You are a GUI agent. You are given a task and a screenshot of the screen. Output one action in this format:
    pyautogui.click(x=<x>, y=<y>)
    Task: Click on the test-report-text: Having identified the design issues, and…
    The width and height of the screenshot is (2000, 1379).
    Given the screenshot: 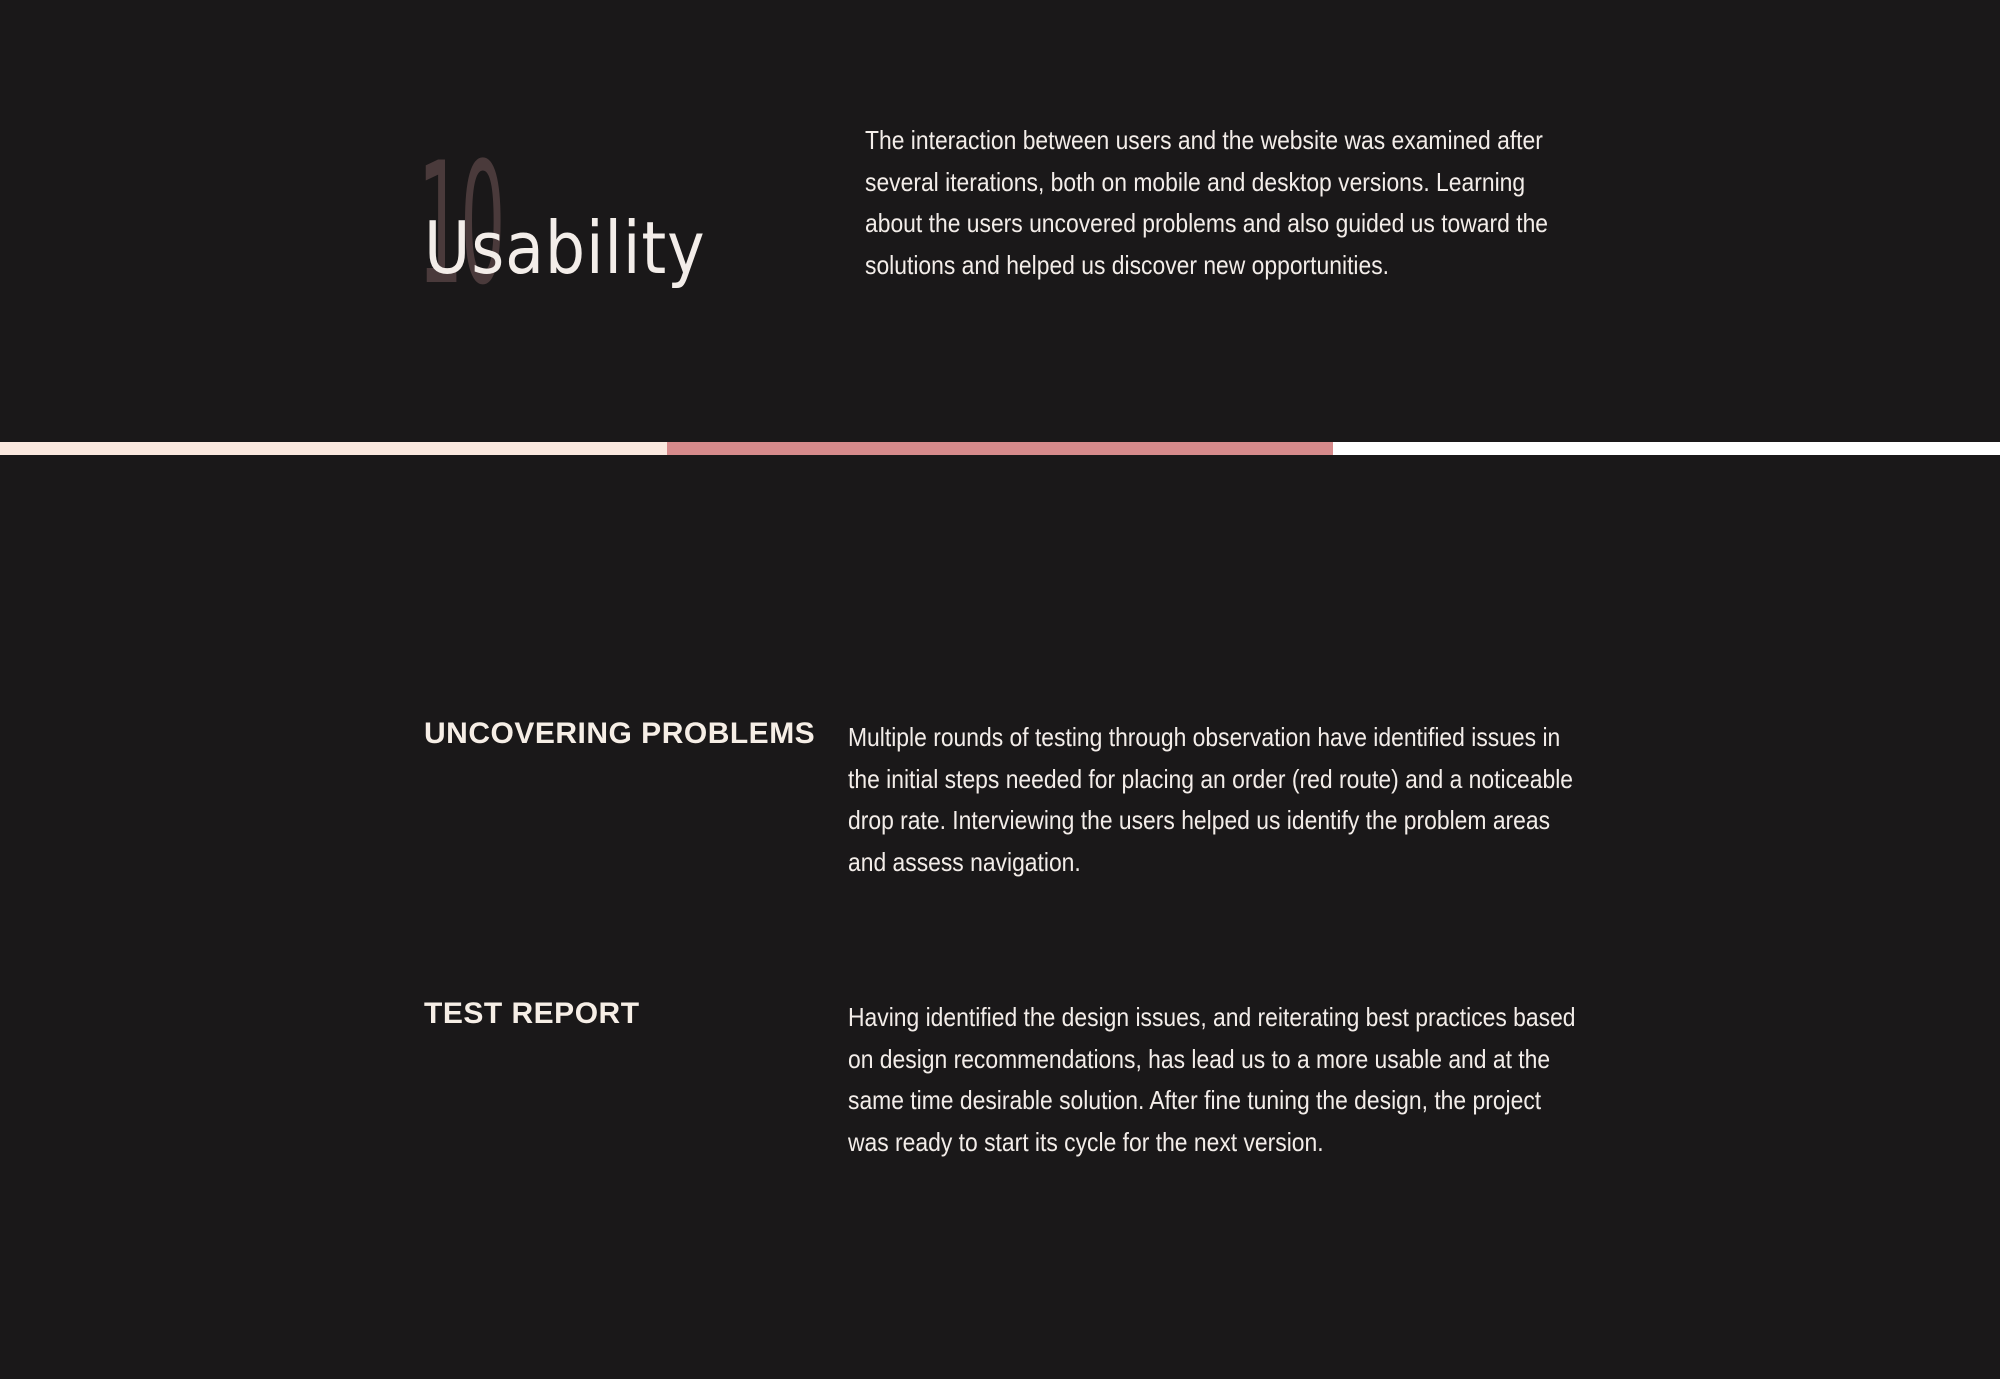 What is the action you would take?
    pyautogui.click(x=1212, y=1079)
    